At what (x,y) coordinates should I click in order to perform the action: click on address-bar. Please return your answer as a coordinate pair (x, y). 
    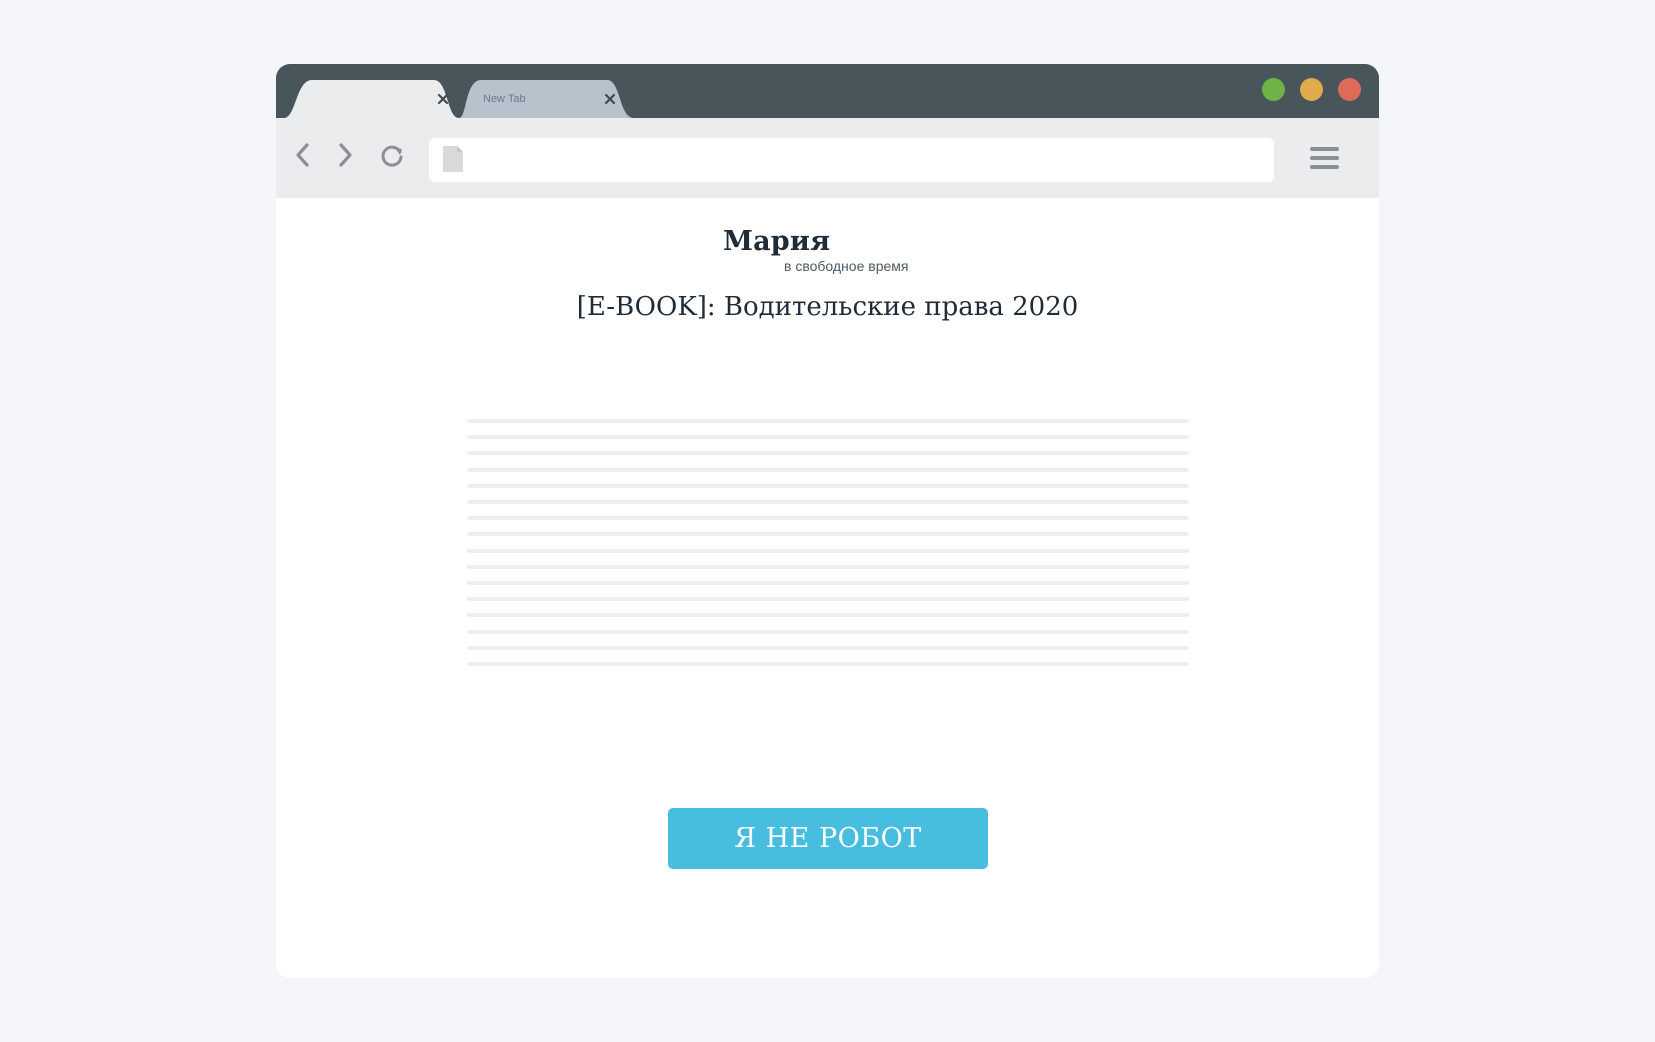
    Looking at the image, I should click on (851, 160).